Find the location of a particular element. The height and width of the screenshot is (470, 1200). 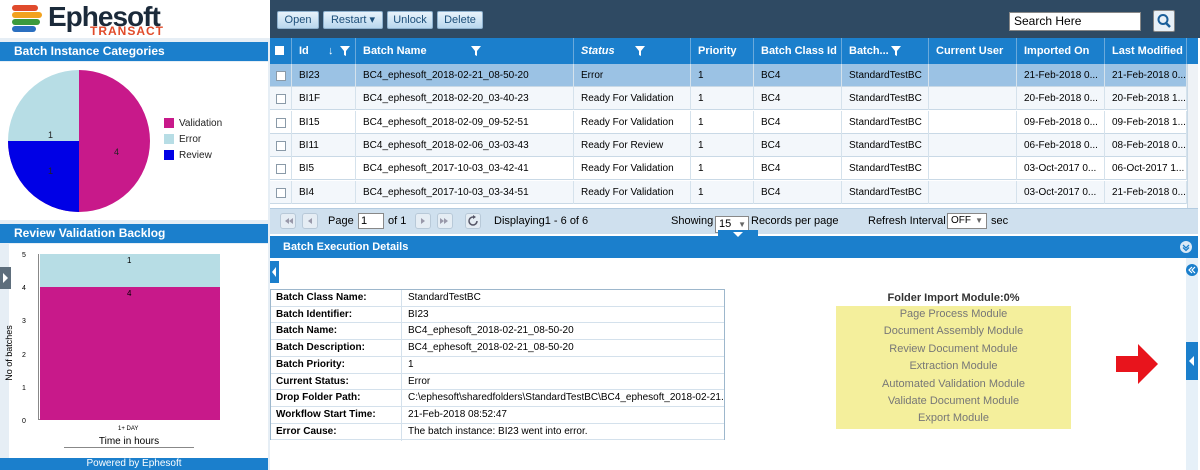

open-button: Open is located at coordinates (298, 20).